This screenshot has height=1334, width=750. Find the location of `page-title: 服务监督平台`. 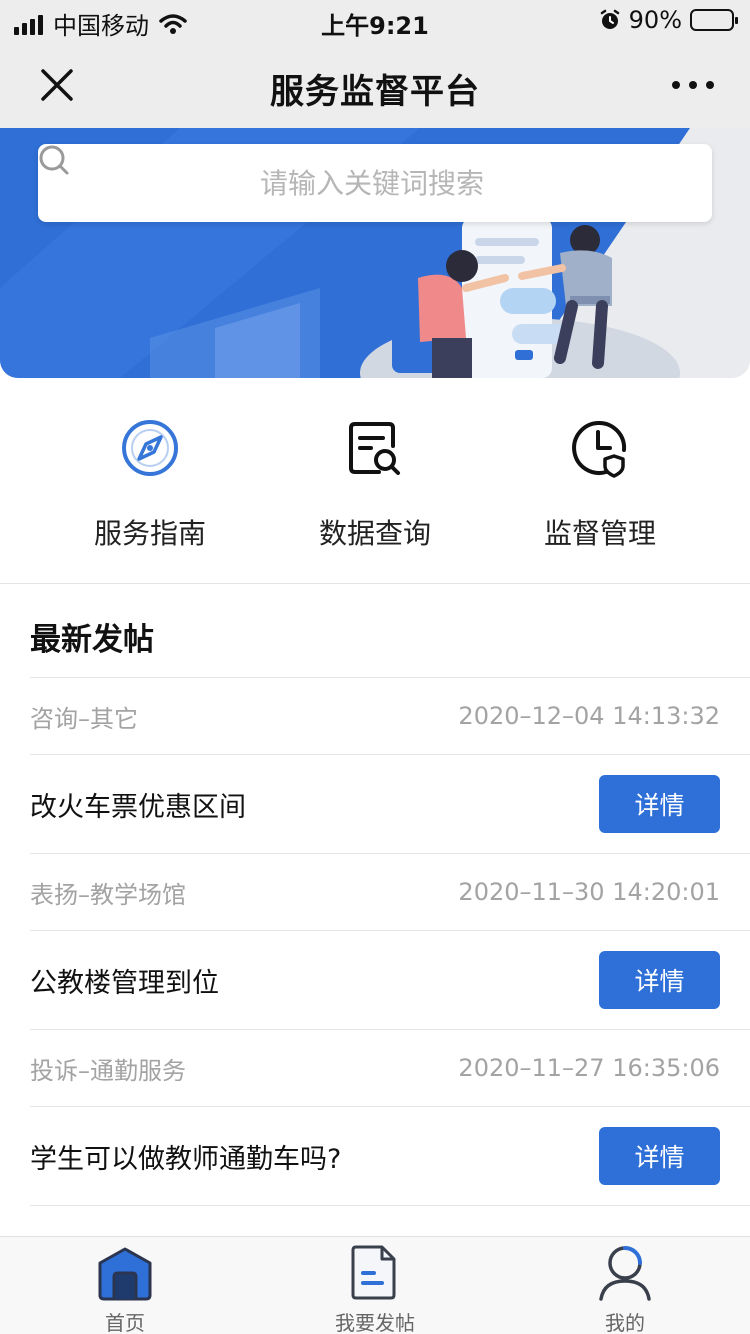

page-title: 服务监督平台 is located at coordinates (375, 92).